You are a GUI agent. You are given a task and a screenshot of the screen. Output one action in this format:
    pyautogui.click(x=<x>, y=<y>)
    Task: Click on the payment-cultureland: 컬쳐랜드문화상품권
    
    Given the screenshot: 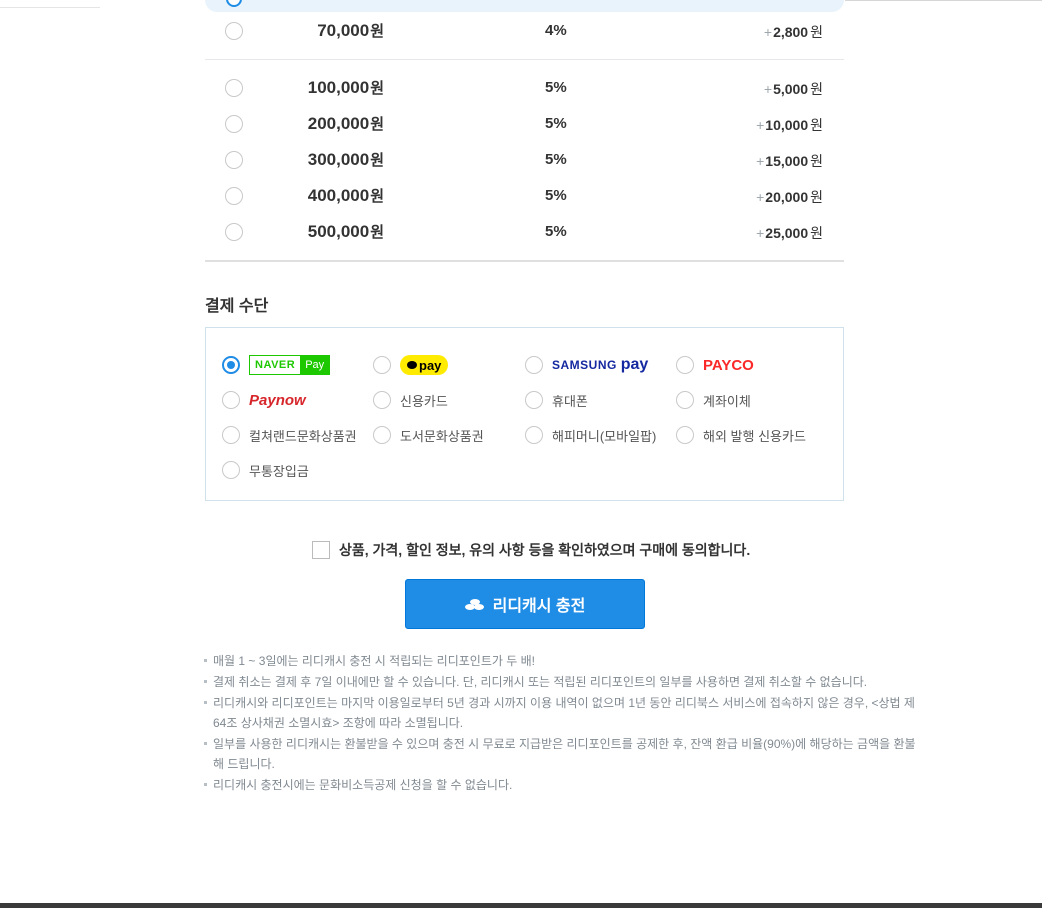 What is the action you would take?
    pyautogui.click(x=289, y=435)
    